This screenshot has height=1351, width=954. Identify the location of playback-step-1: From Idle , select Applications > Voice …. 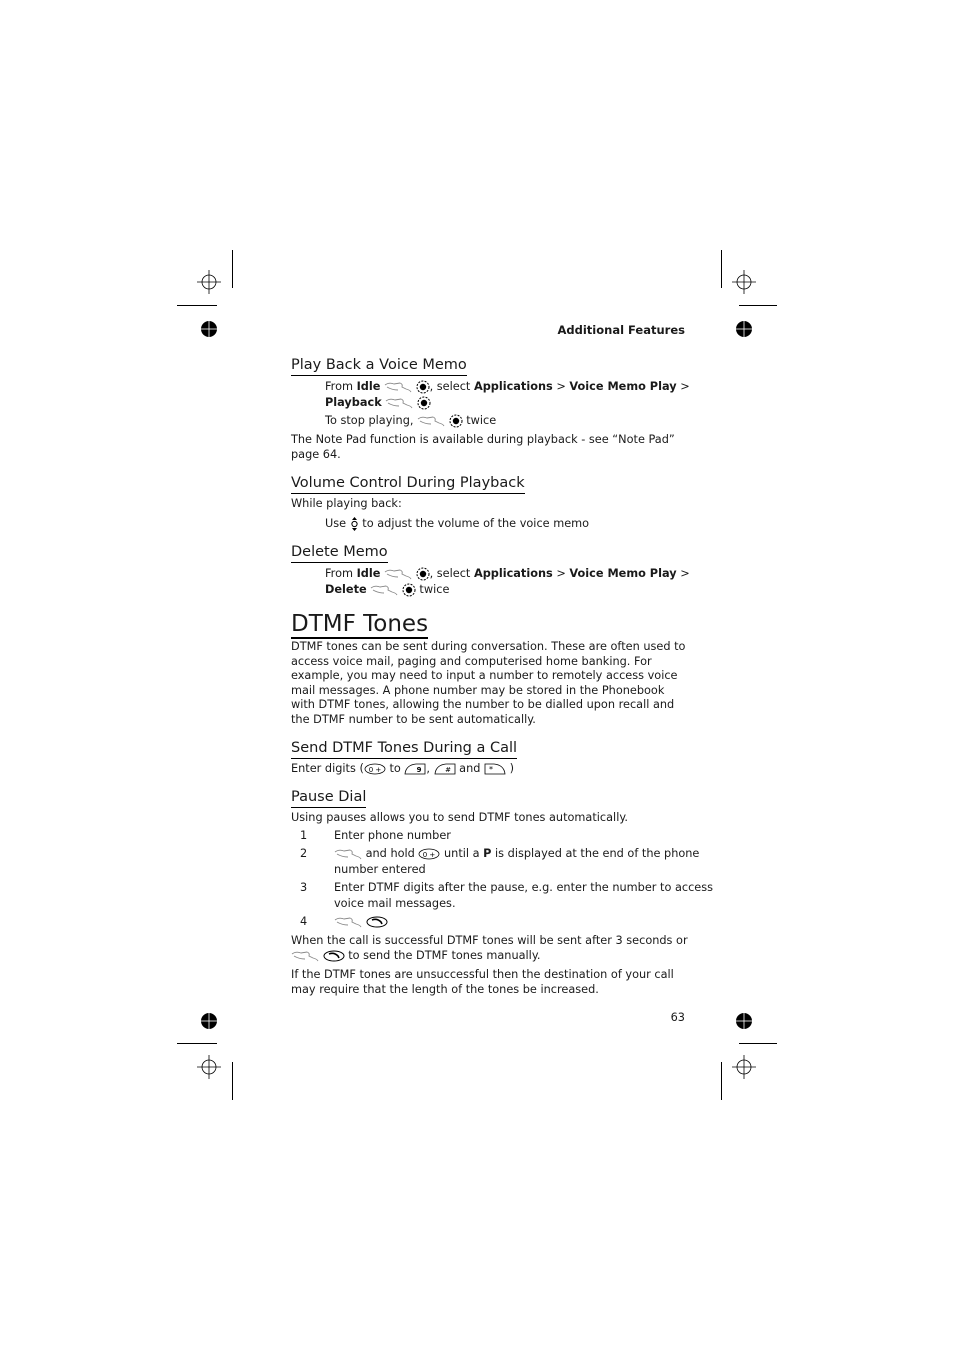
(507, 387).